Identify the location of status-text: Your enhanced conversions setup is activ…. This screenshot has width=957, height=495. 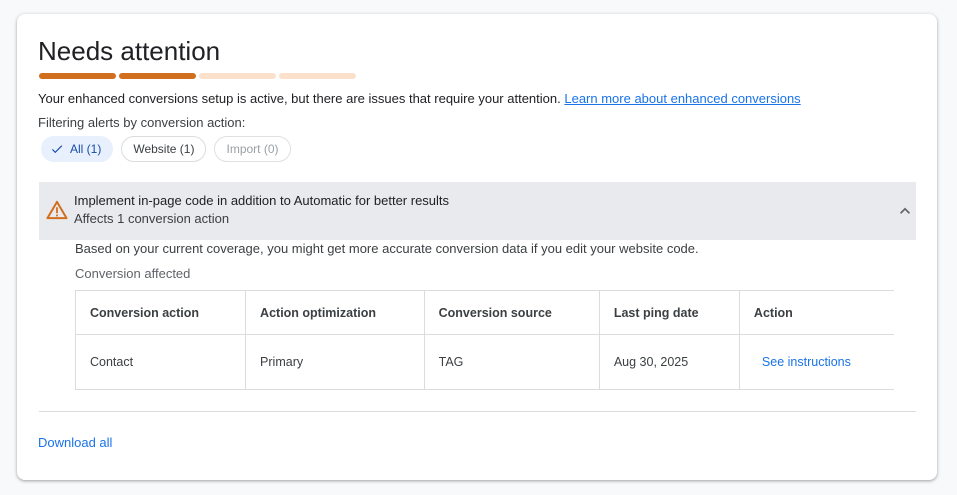
(299, 98).